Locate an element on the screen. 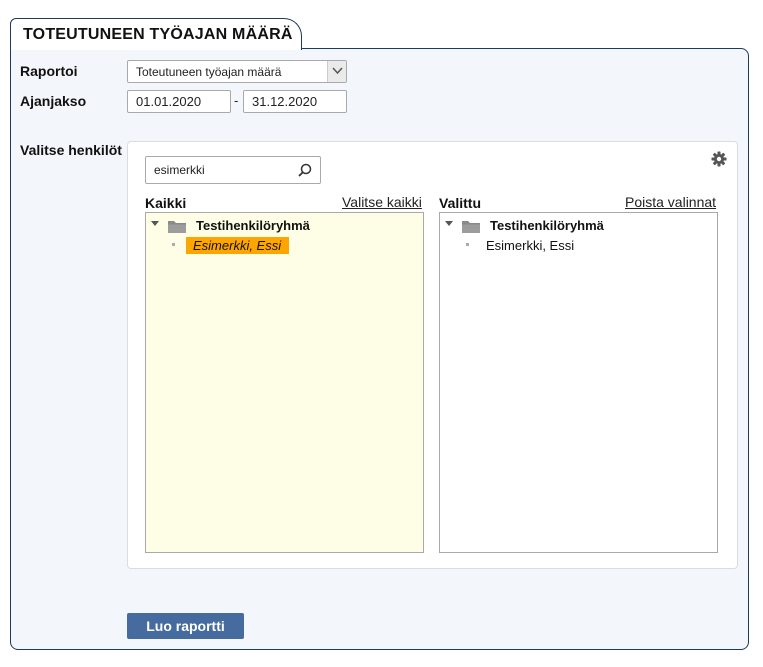 The width and height of the screenshot is (763, 667). search-value: esimerkki is located at coordinates (179, 170).